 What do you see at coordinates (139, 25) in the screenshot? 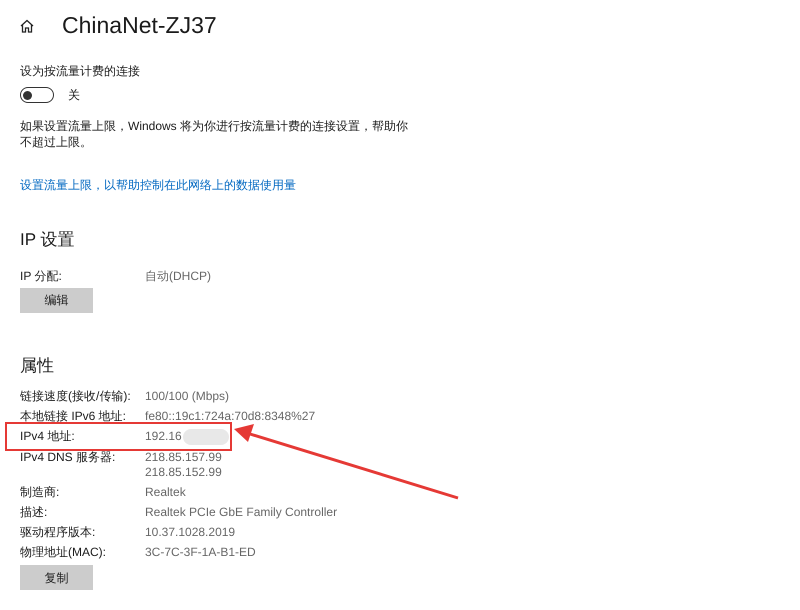
I see `page-title: ChinaNet-ZJ37` at bounding box center [139, 25].